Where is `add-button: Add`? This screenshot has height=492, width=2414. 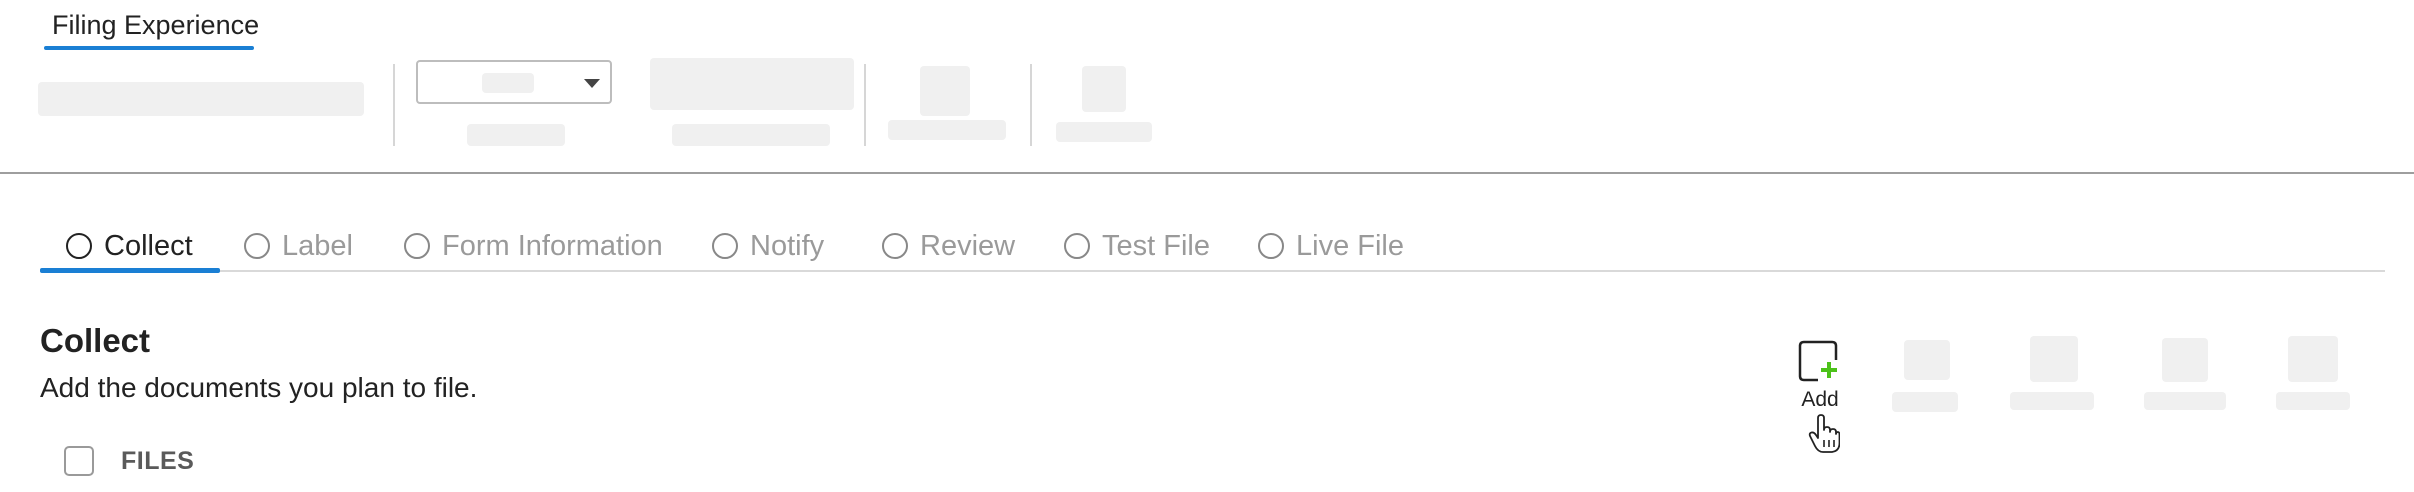 add-button: Add is located at coordinates (1820, 378).